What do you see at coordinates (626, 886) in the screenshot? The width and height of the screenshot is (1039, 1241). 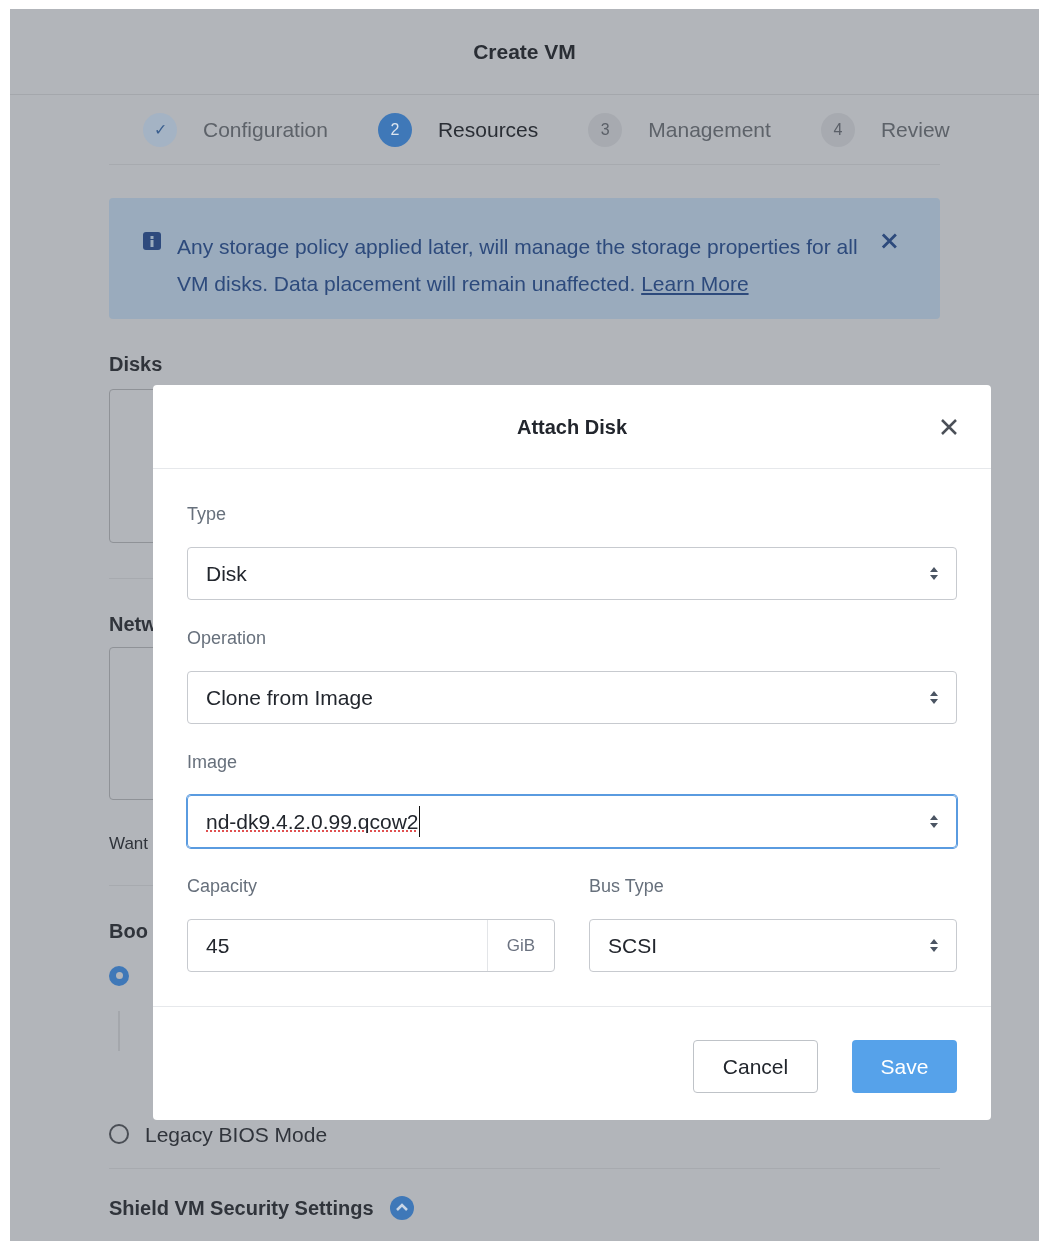 I see `field-label: Bus Type` at bounding box center [626, 886].